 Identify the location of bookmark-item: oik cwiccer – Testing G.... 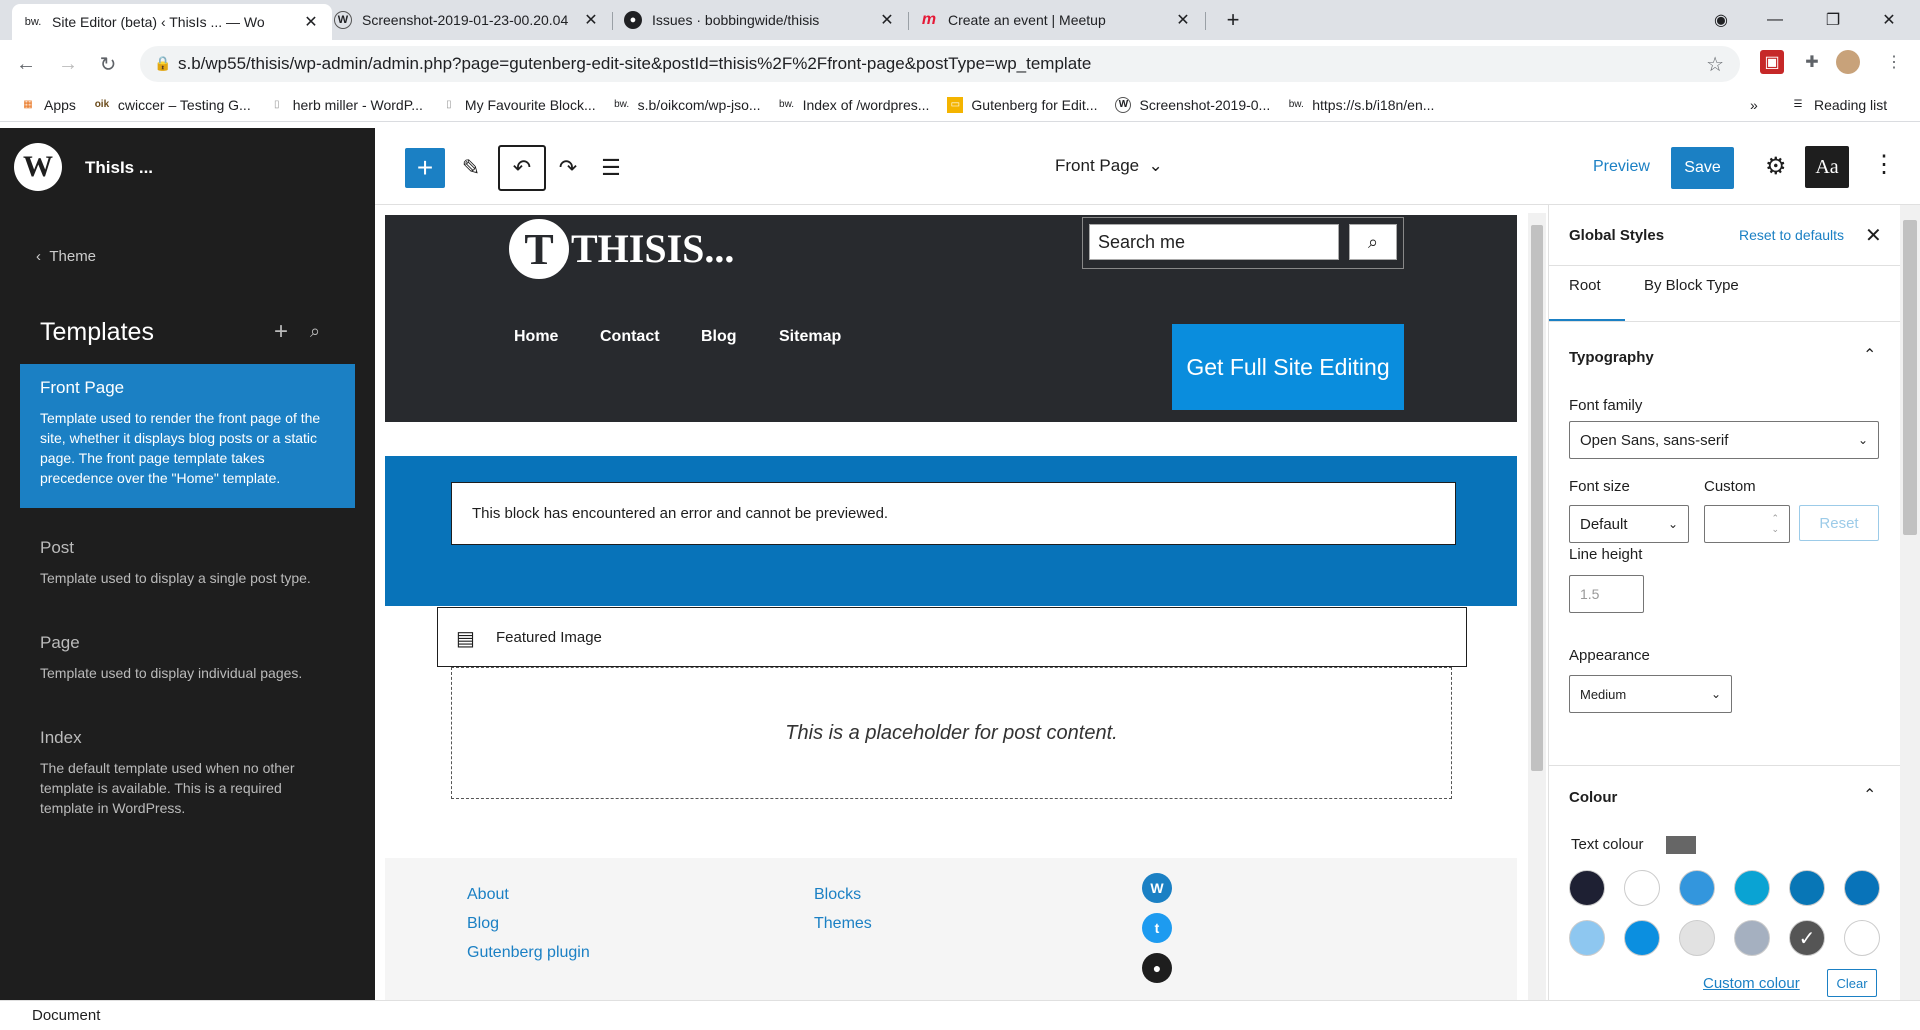
(172, 105).